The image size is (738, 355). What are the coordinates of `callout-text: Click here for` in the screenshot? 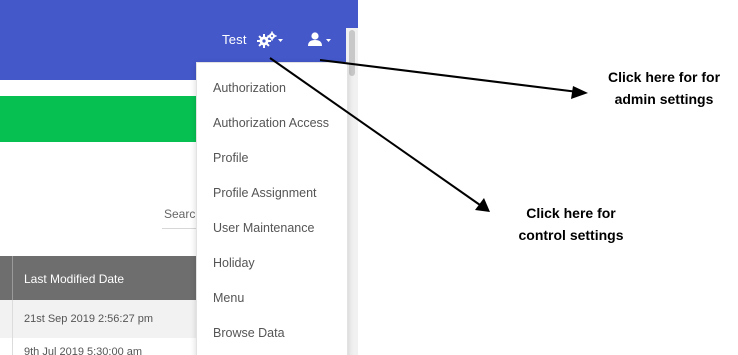 It's located at (571, 213).